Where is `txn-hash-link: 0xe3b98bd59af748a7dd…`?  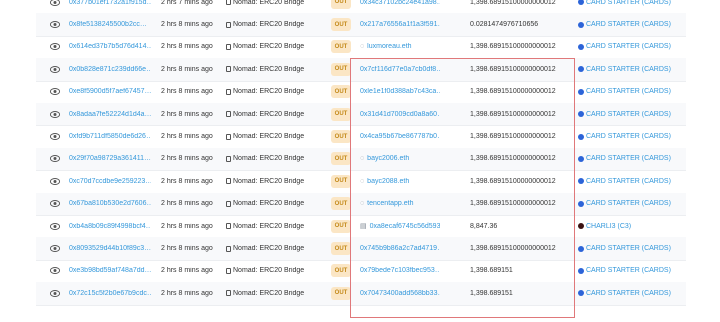
txn-hash-link: 0xe3b98bd59af748a7dd… is located at coordinates (110, 270).